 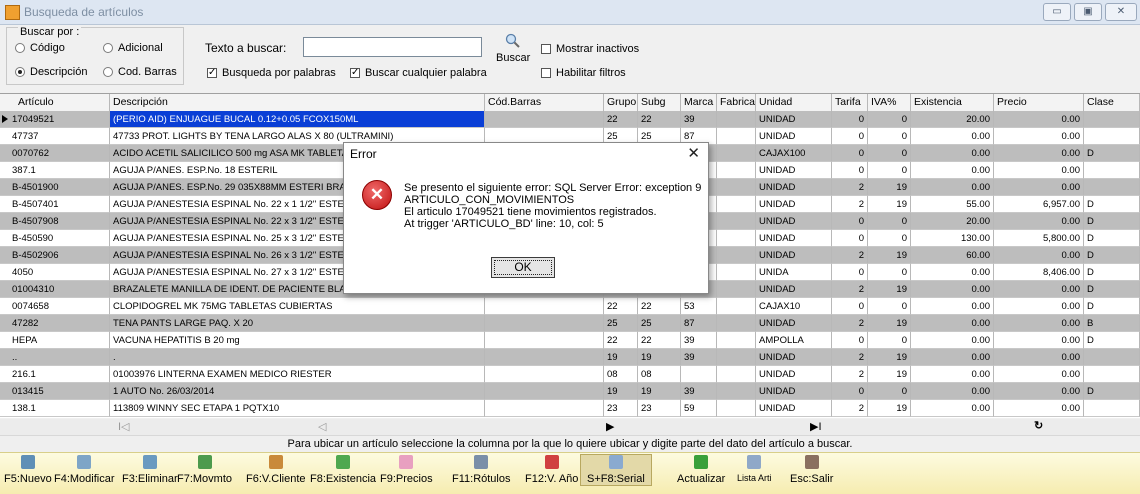 I want to click on table-cell: B, so click(x=1112, y=323).